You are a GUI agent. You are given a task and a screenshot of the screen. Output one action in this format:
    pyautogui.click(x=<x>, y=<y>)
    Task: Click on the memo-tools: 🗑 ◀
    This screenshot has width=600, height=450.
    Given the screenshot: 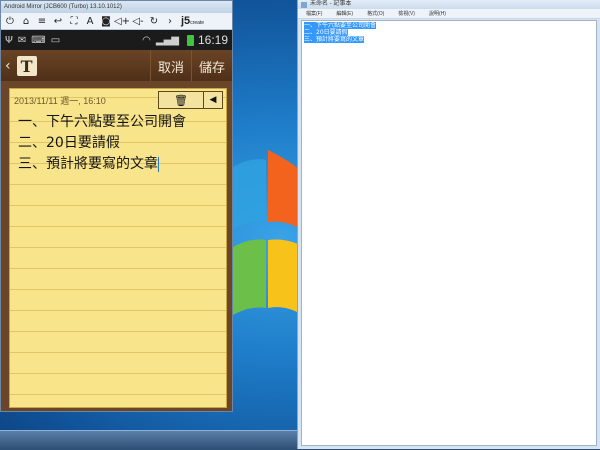 What is the action you would take?
    pyautogui.click(x=190, y=100)
    